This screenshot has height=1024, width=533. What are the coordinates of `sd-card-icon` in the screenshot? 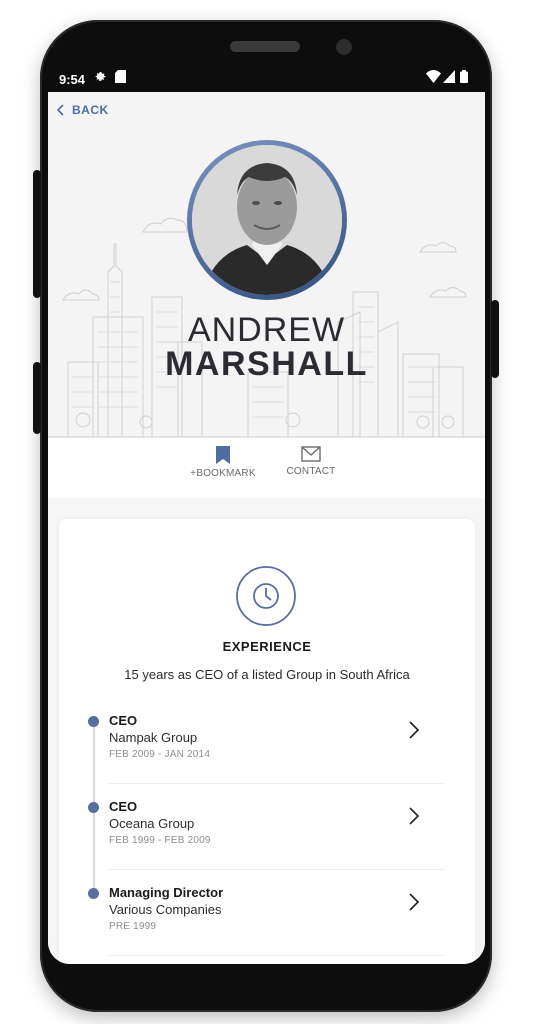 It's located at (120, 78).